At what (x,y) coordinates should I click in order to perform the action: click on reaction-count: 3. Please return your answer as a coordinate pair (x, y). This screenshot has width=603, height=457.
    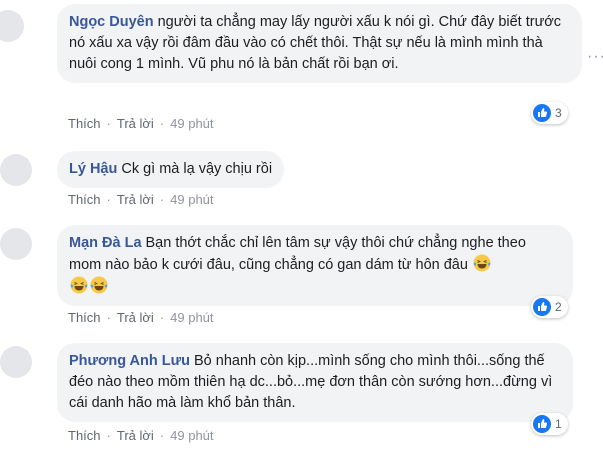
    Looking at the image, I should click on (549, 113).